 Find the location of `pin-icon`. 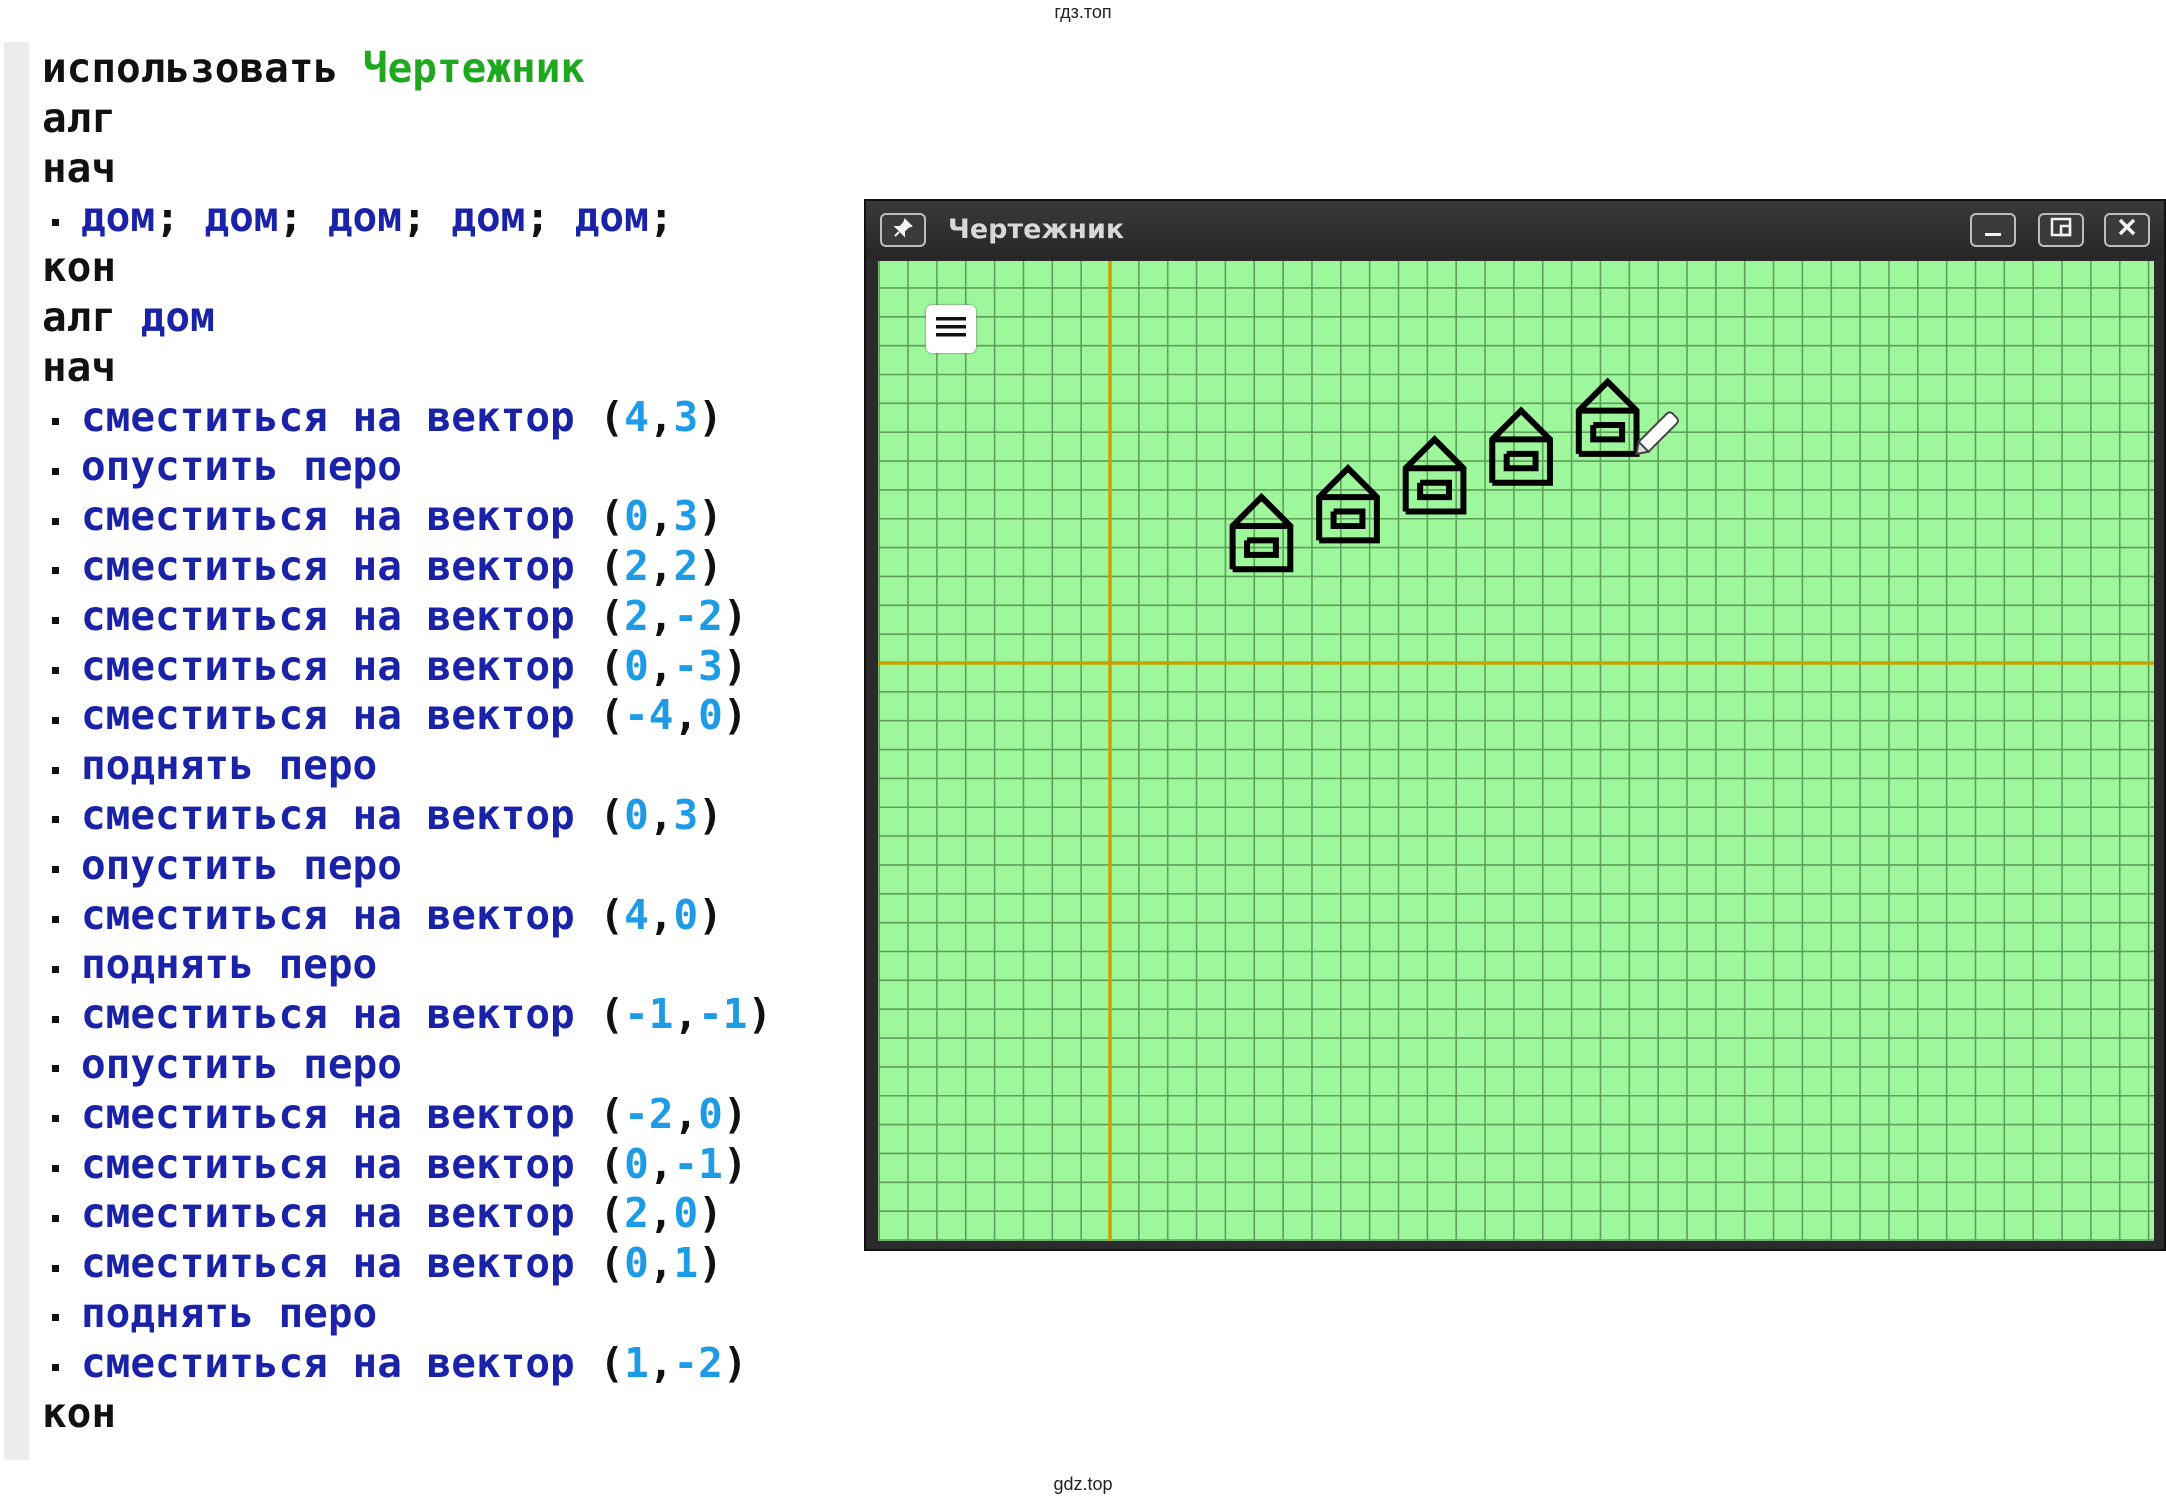

pin-icon is located at coordinates (903, 230).